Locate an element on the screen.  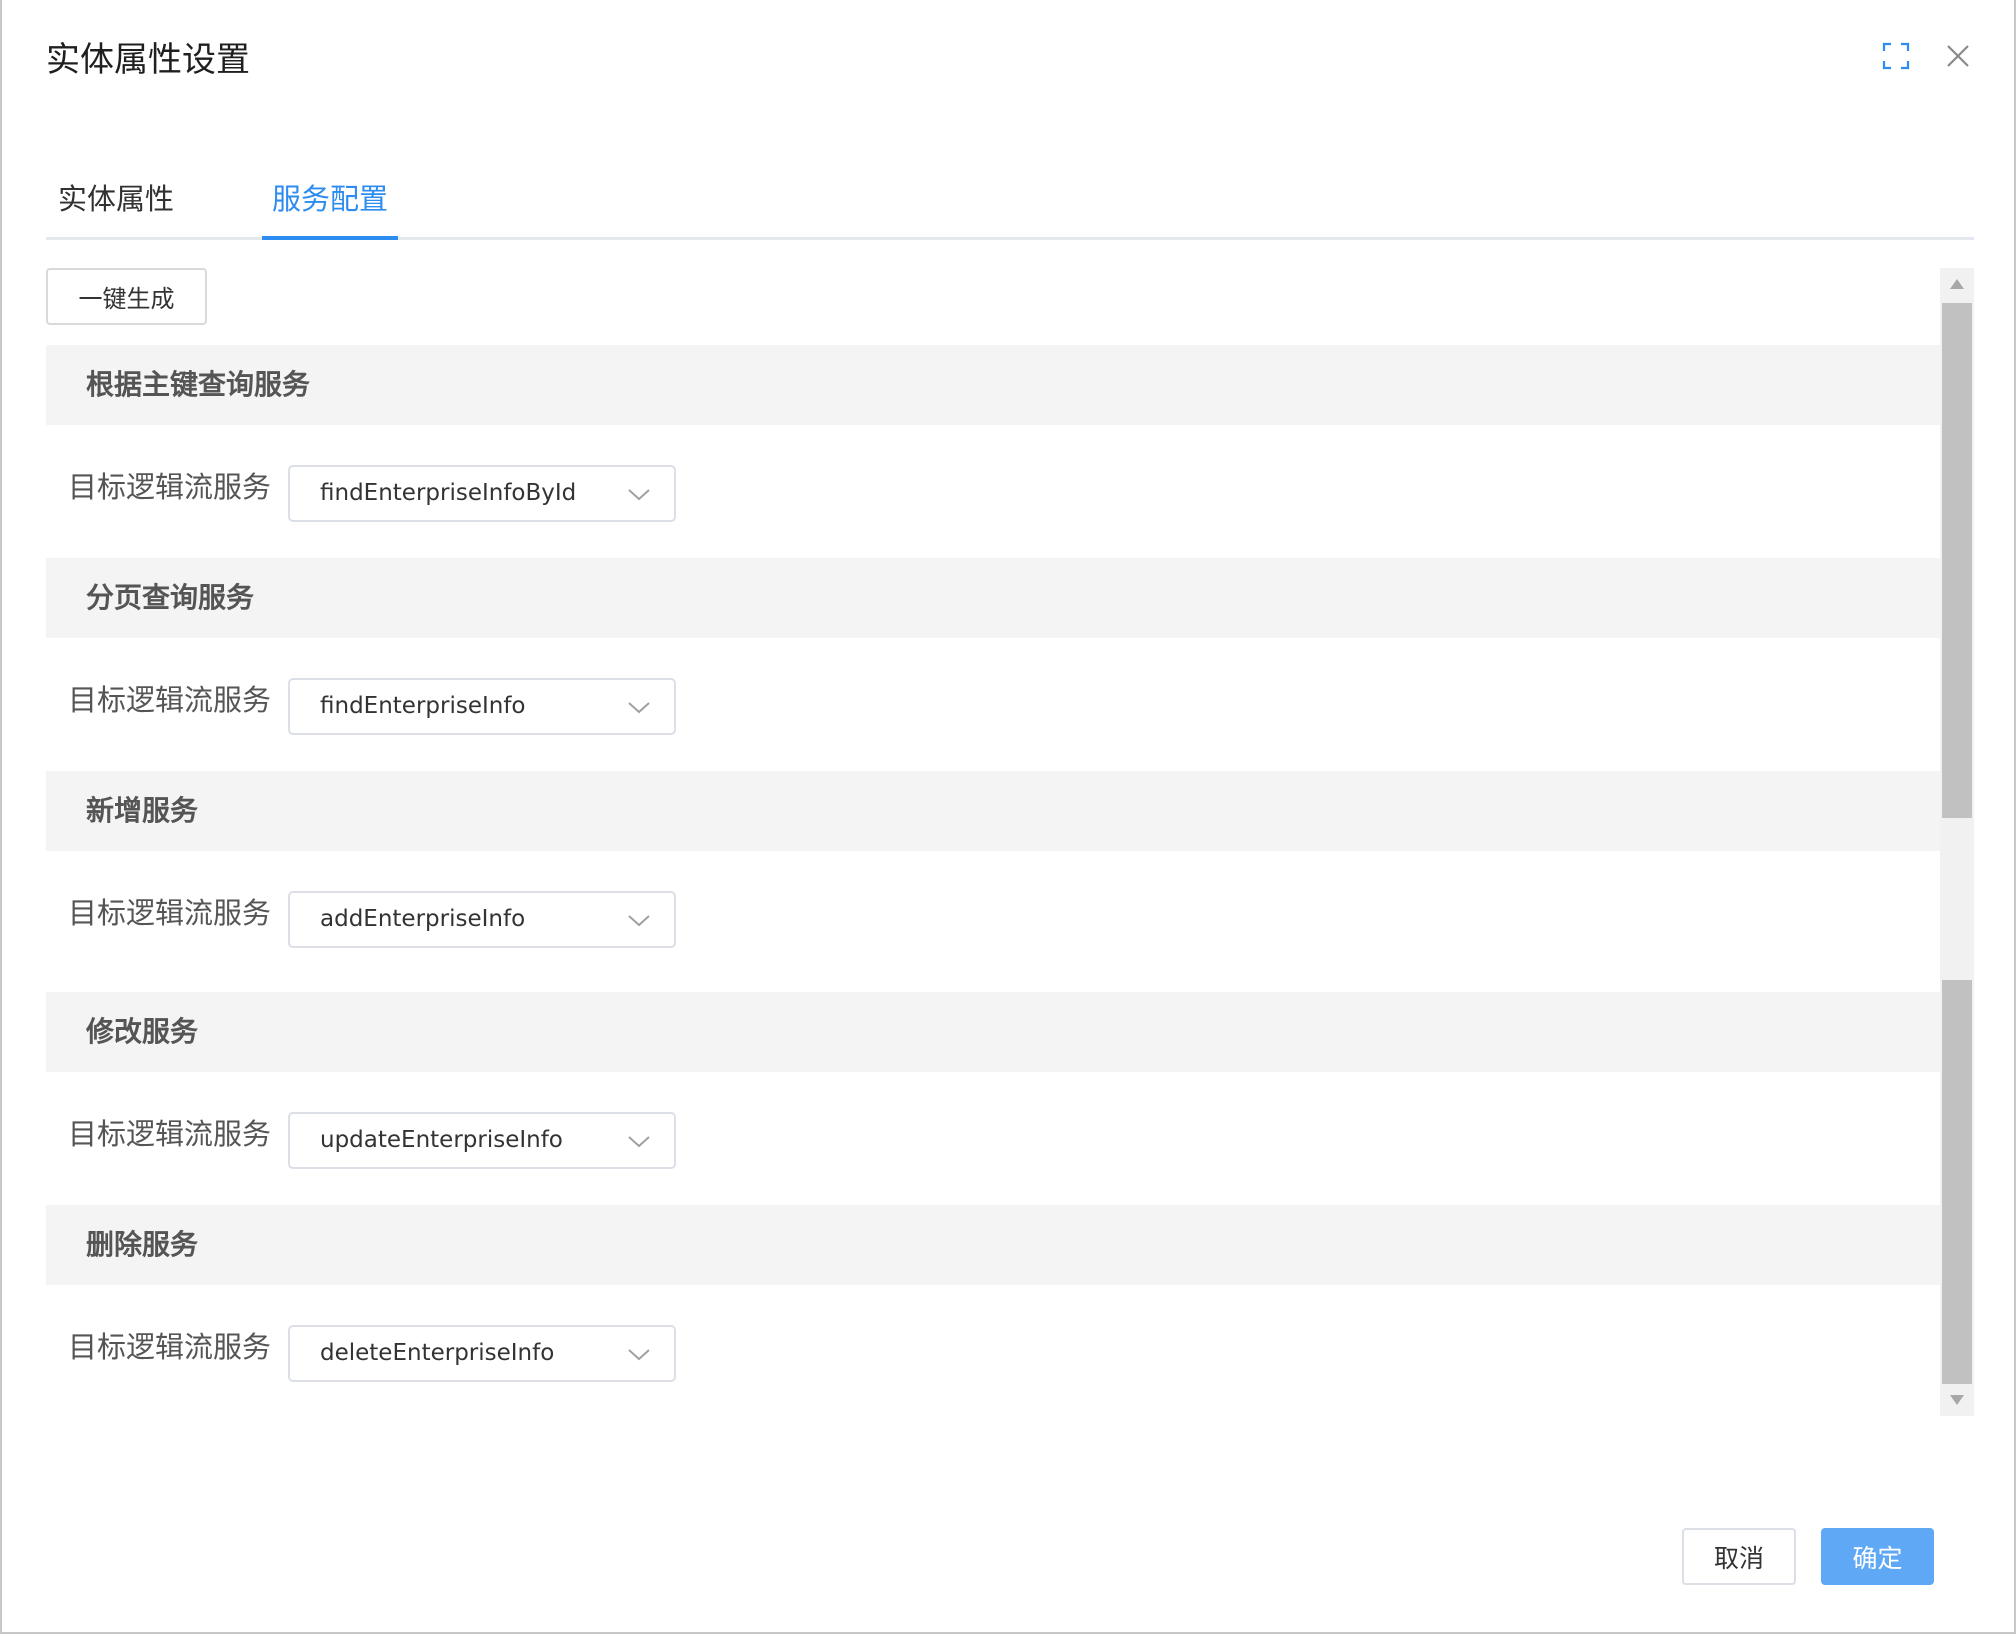
active-tab-indicator is located at coordinates (330, 238).